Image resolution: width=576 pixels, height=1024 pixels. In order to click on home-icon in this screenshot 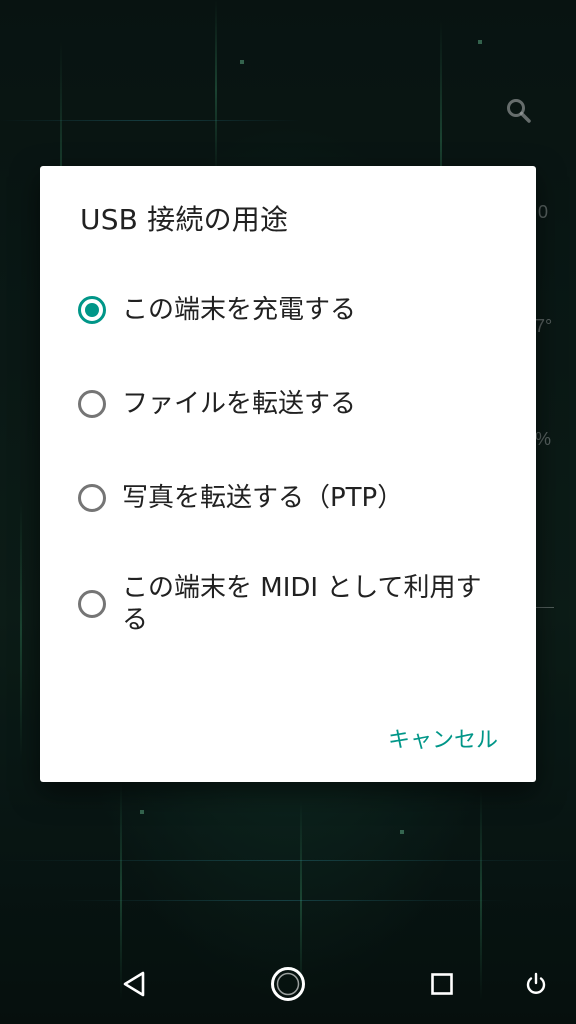, I will do `click(288, 986)`.